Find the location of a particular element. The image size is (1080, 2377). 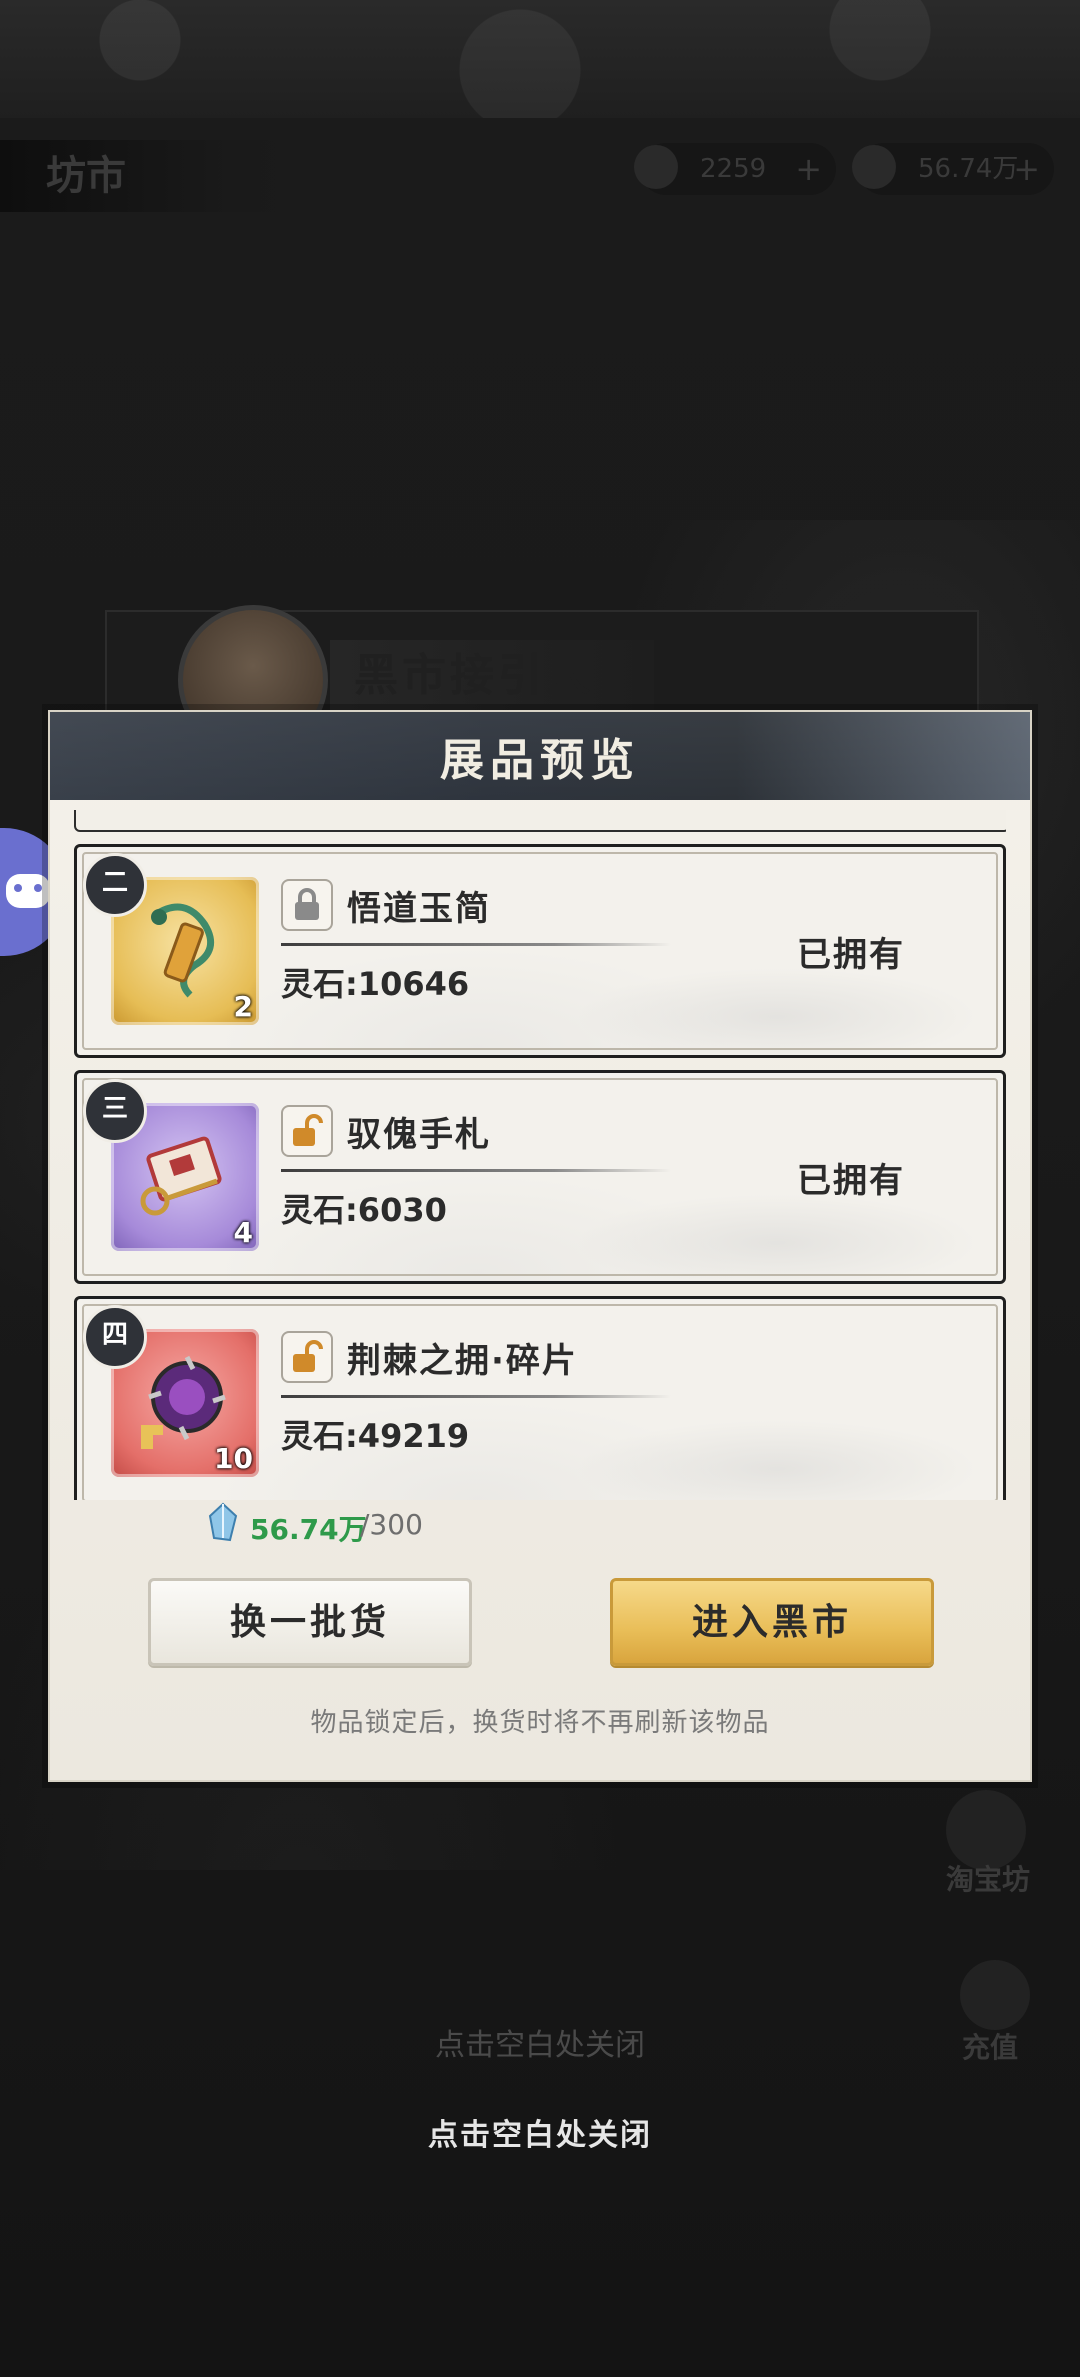

spirit-stone-value: 2259 is located at coordinates (733, 169).